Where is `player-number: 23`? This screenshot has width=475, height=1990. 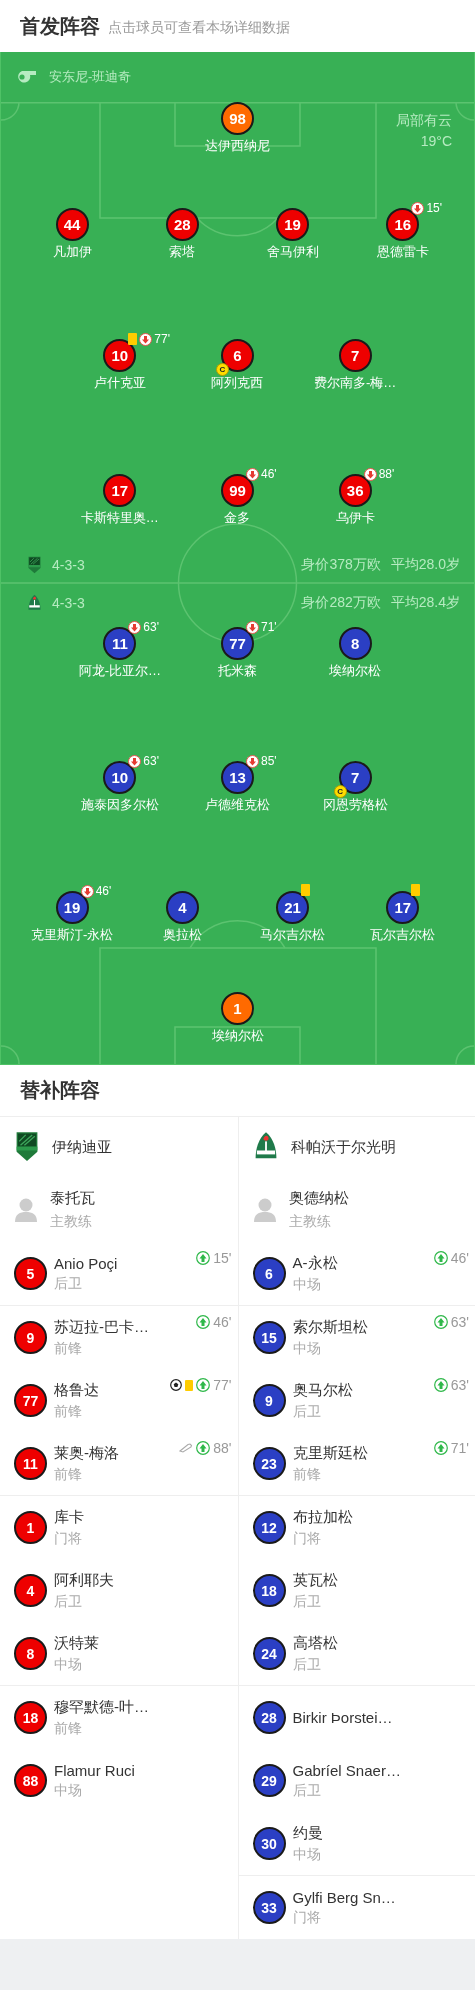 player-number: 23 is located at coordinates (269, 1463).